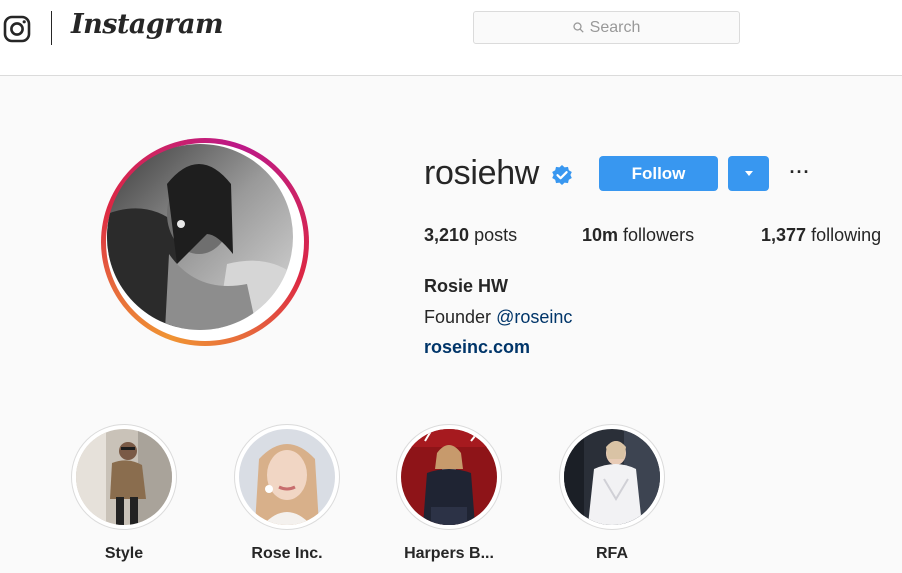 Image resolution: width=902 pixels, height=573 pixels. I want to click on profile-avatar-story-ring, so click(205, 242).